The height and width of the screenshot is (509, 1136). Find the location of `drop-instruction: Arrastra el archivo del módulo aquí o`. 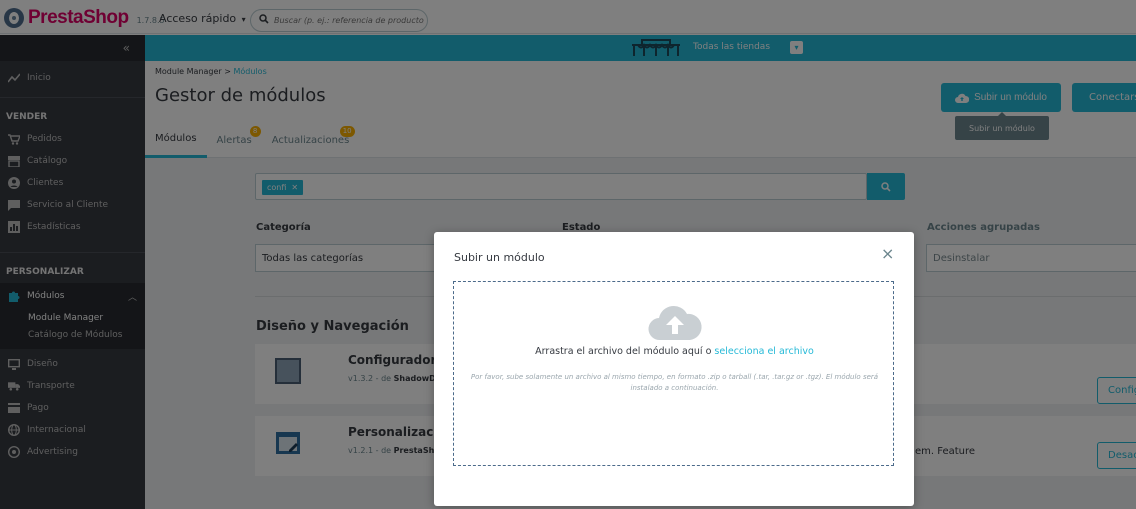

drop-instruction: Arrastra el archivo del módulo aquí o is located at coordinates (623, 351).